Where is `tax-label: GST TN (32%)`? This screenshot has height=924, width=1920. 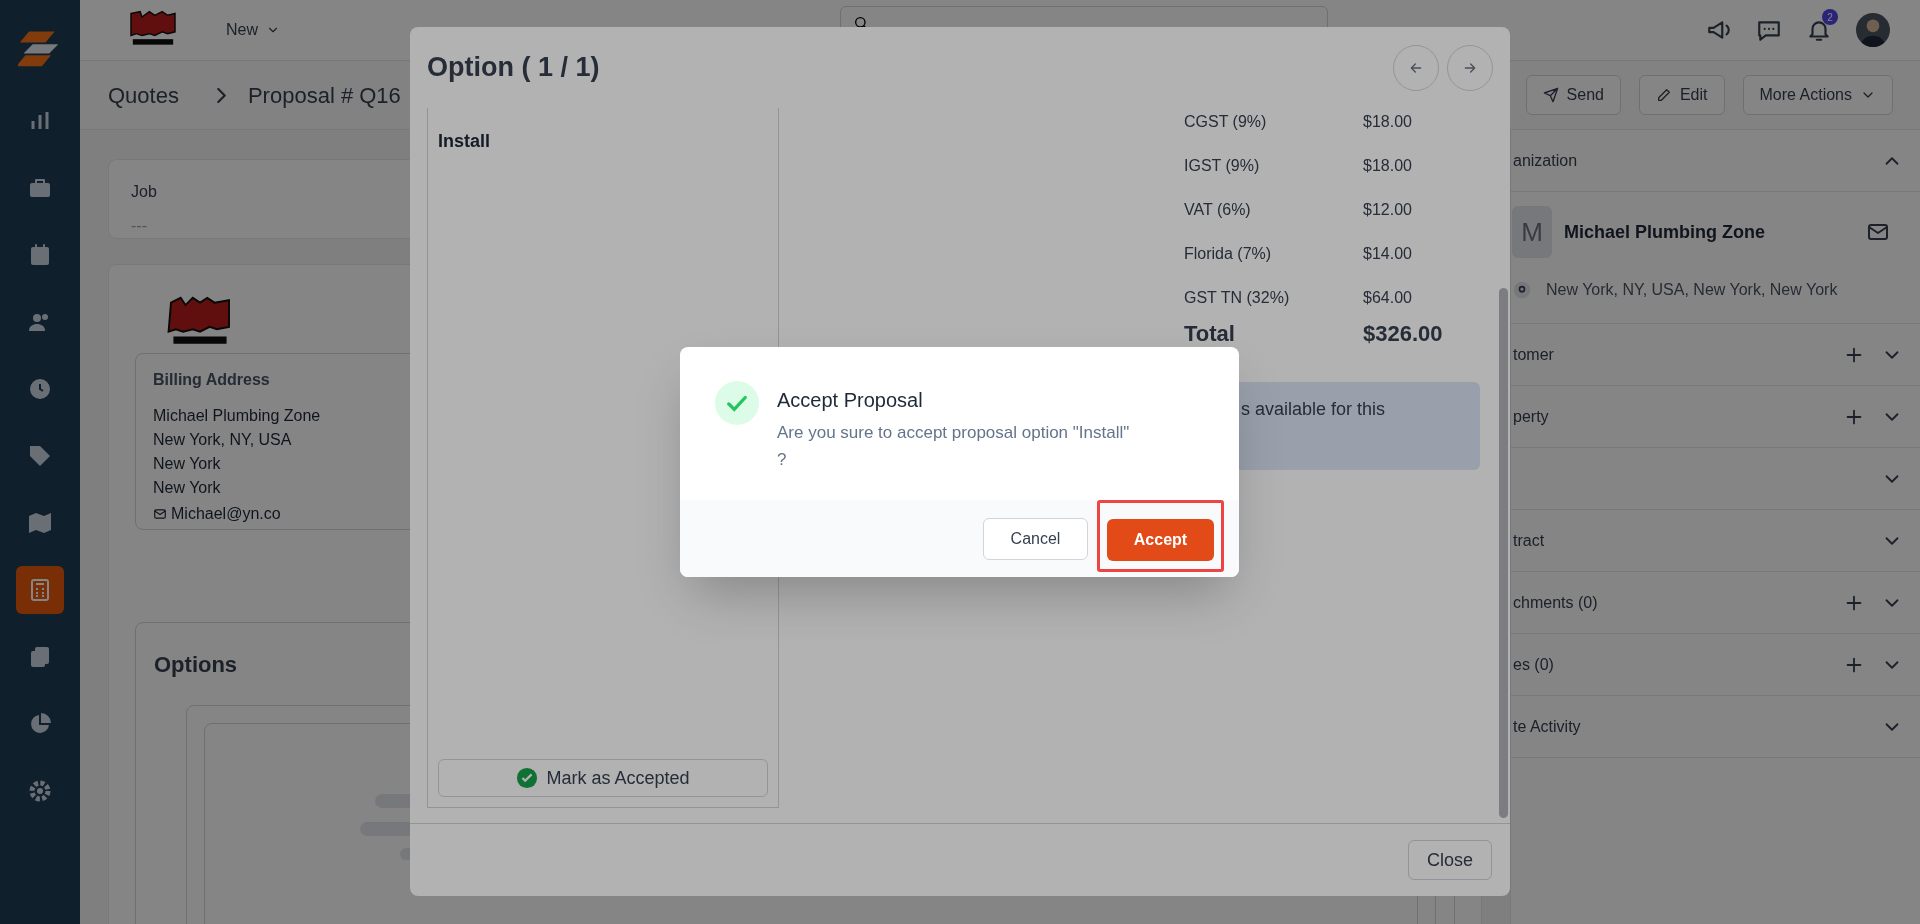 tax-label: GST TN (32%) is located at coordinates (1237, 298).